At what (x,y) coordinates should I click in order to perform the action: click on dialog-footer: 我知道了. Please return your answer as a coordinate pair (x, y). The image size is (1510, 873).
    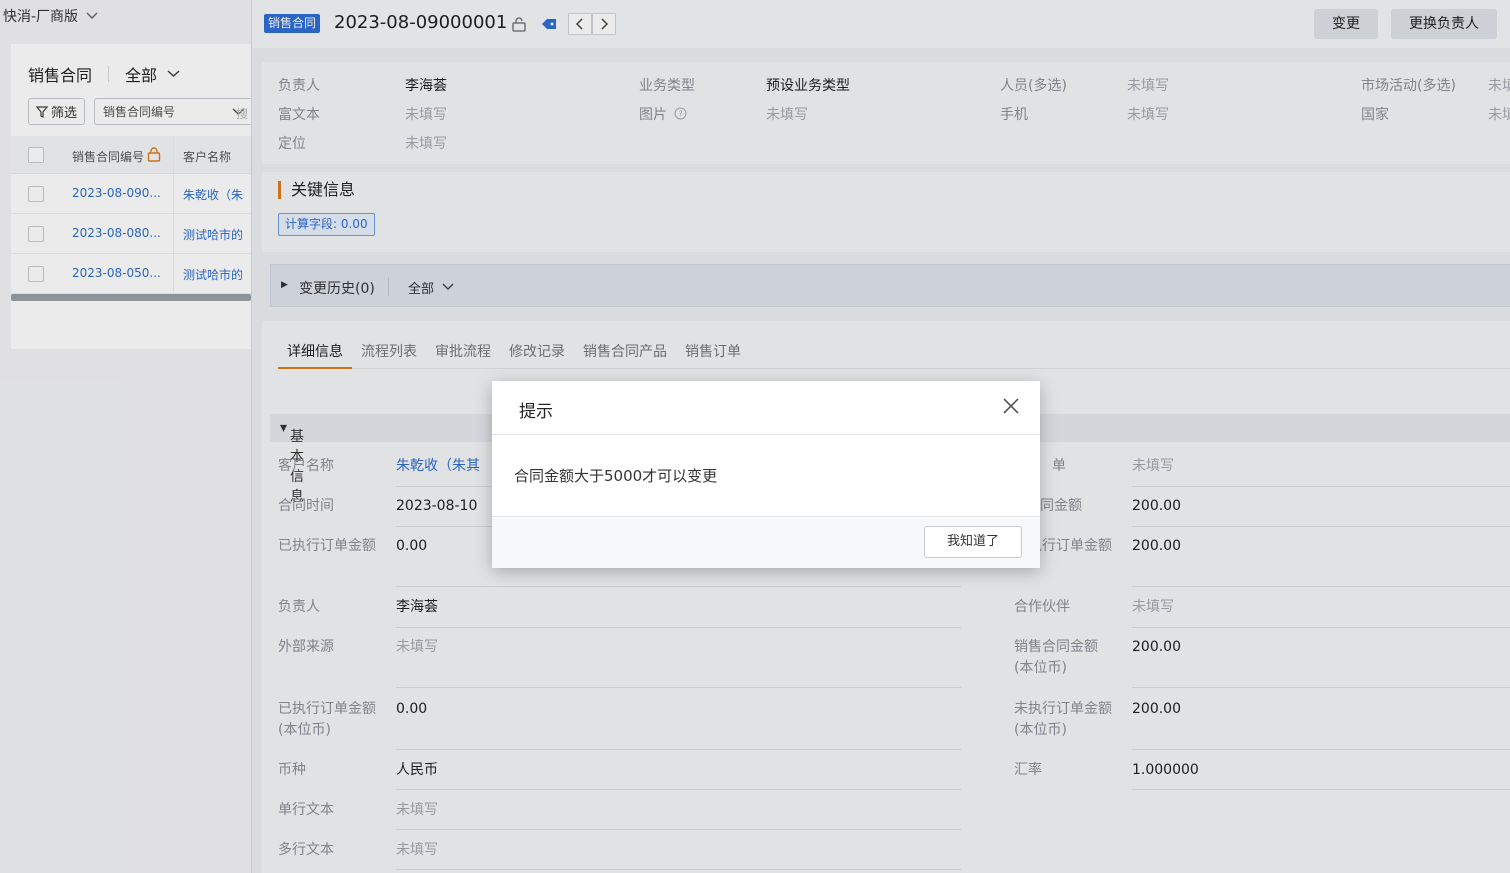
    Looking at the image, I should click on (766, 542).